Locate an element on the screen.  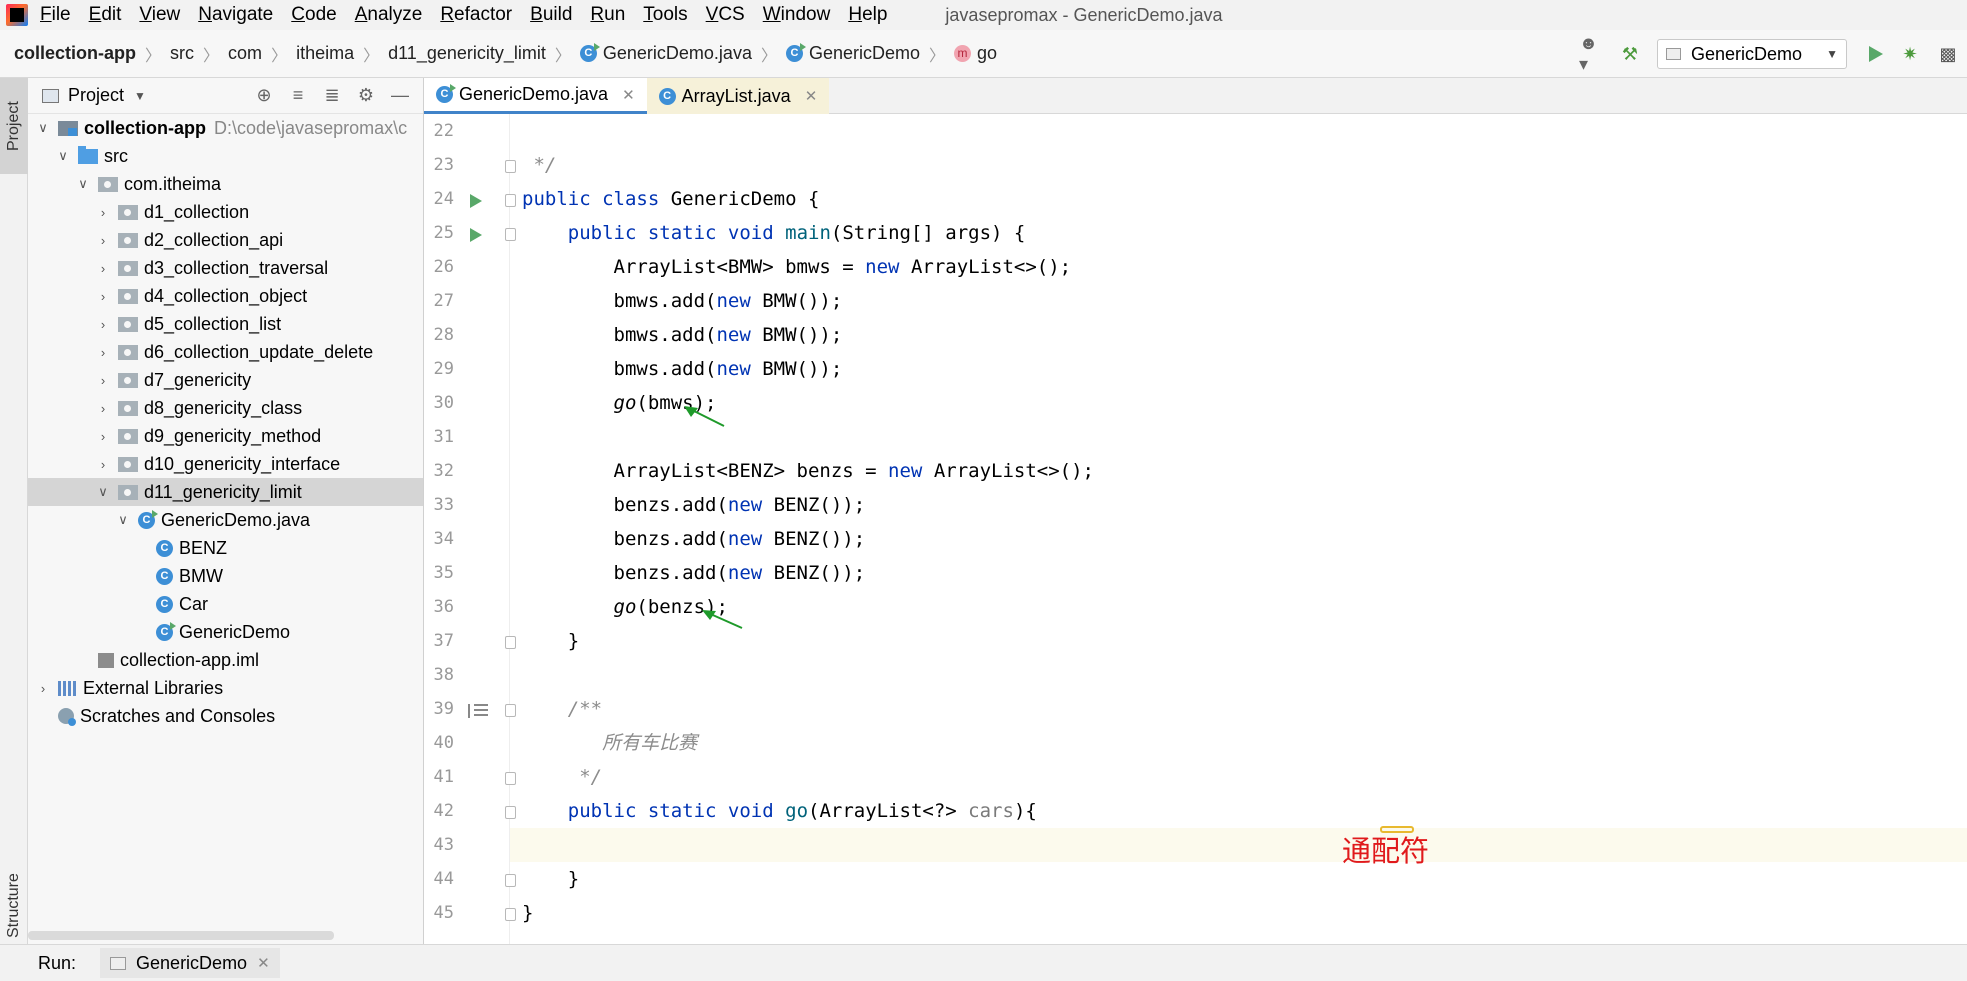
menu-edit: Edit is located at coordinates (105, 15).